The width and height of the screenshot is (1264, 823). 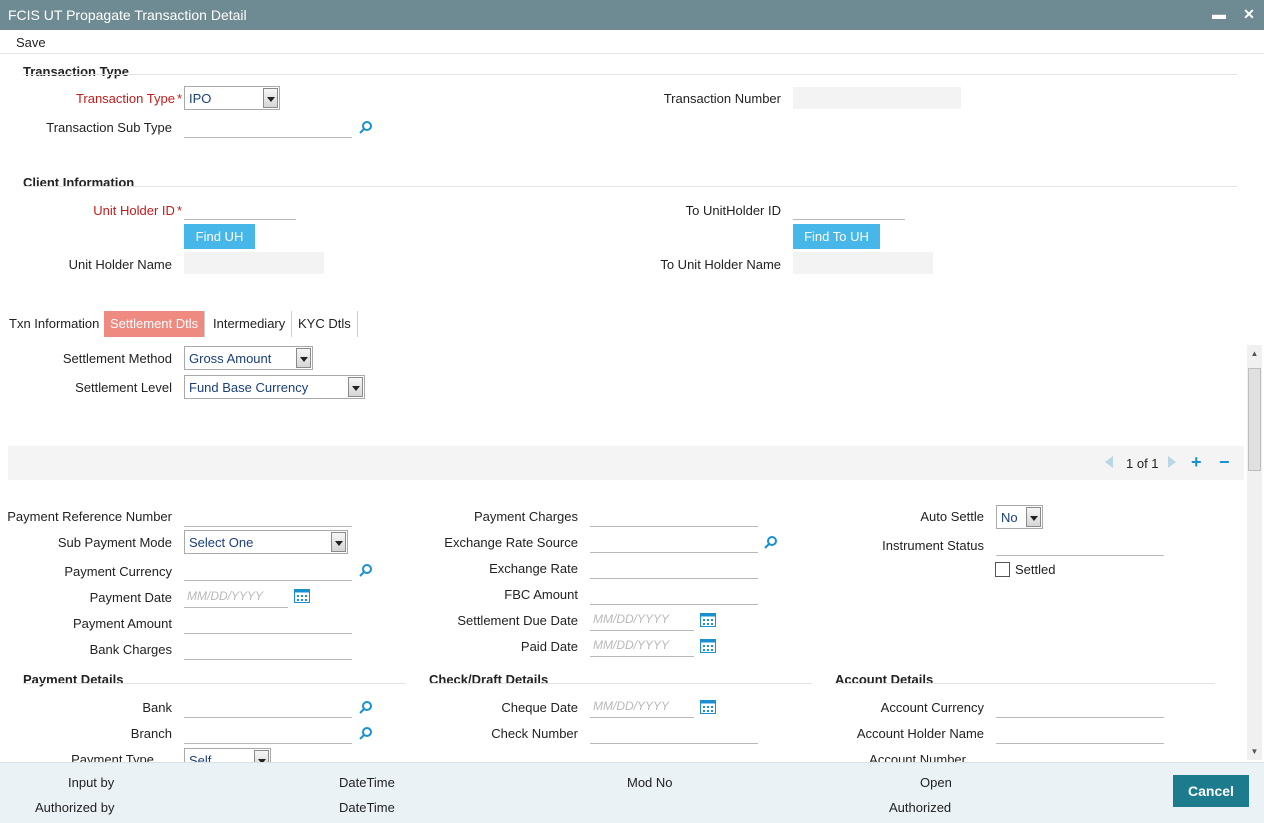 What do you see at coordinates (1249, 14) in the screenshot?
I see `close-icon: ✕` at bounding box center [1249, 14].